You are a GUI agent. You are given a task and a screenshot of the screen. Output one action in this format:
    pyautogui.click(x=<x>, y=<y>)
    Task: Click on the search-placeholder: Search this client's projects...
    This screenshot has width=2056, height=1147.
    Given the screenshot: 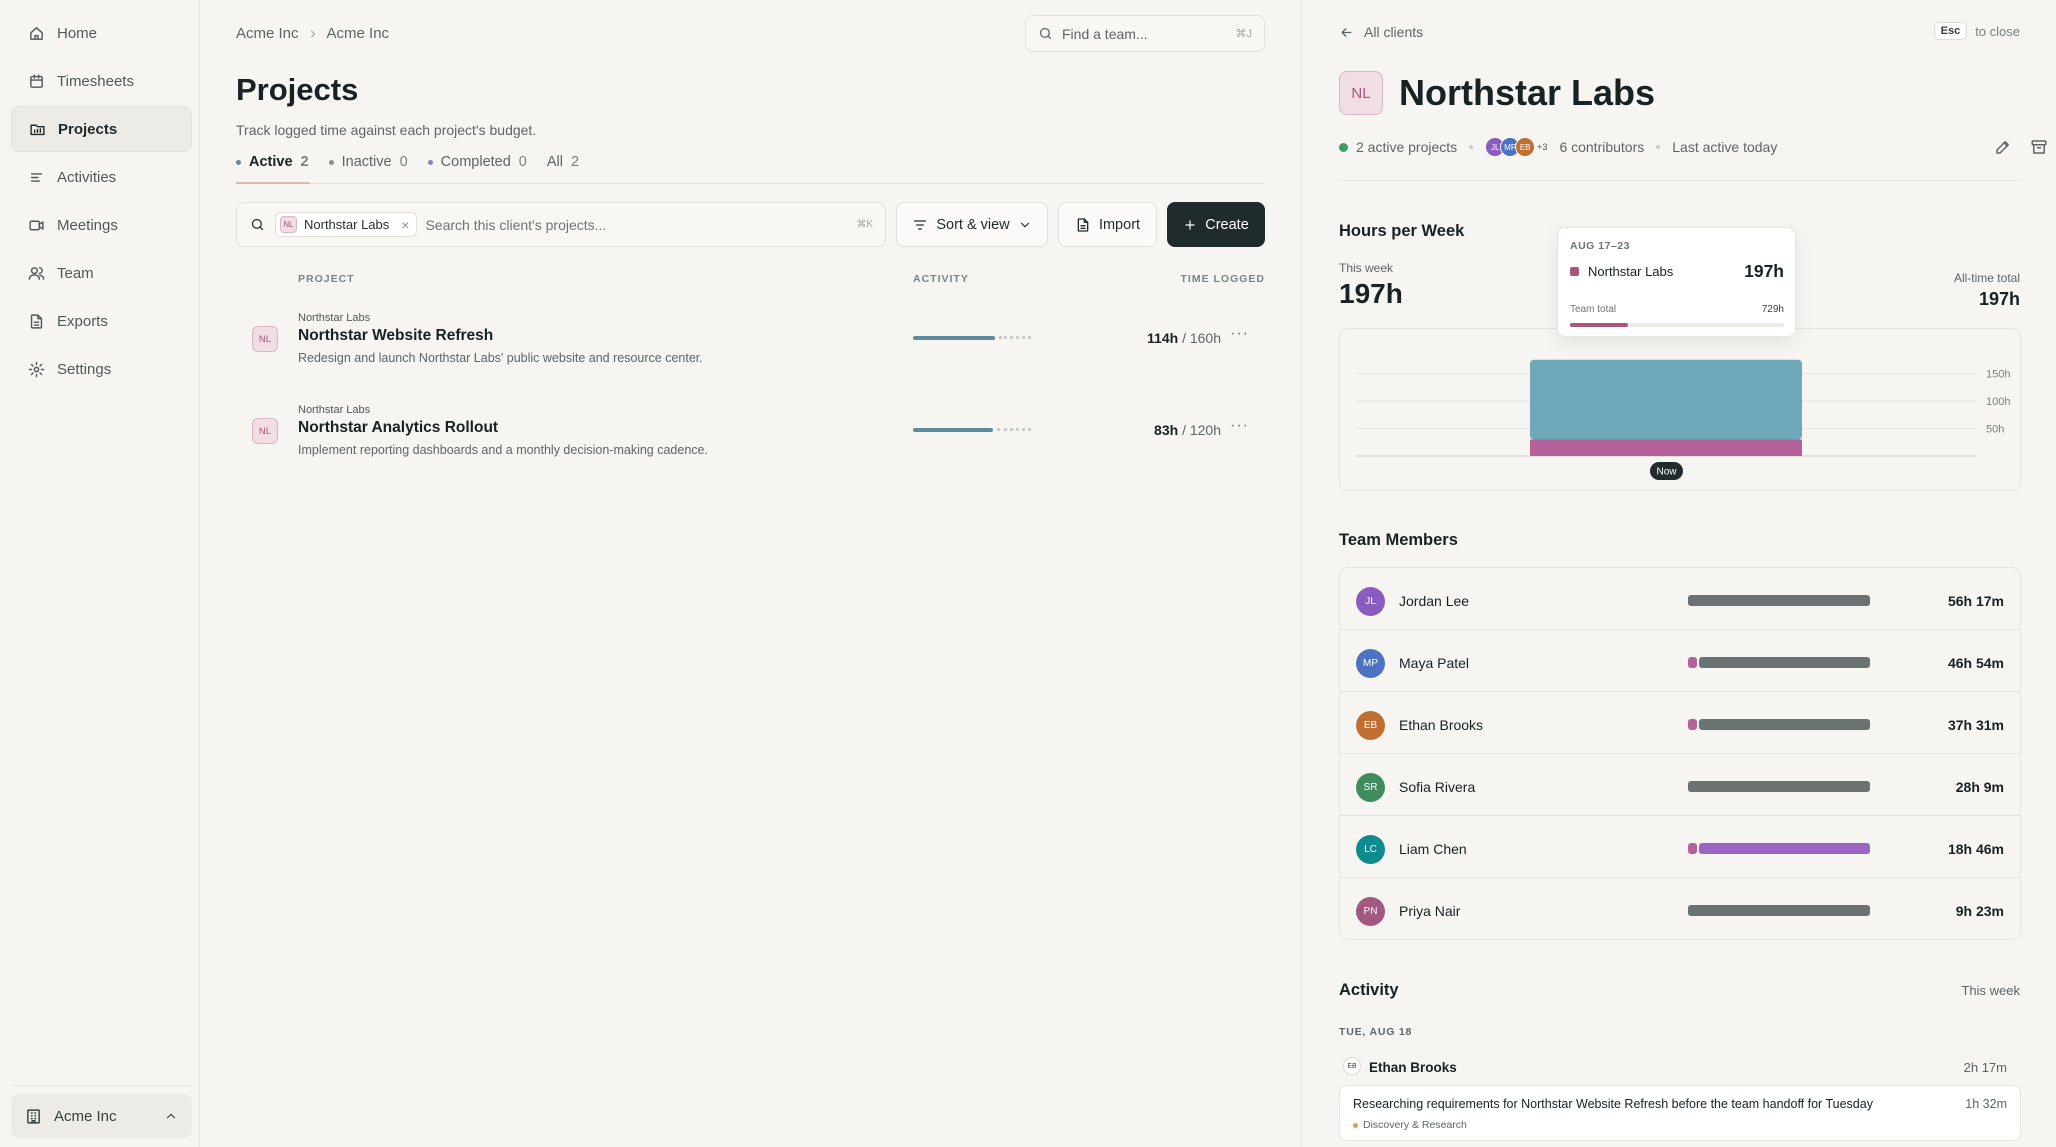 What is the action you would take?
    pyautogui.click(x=516, y=224)
    